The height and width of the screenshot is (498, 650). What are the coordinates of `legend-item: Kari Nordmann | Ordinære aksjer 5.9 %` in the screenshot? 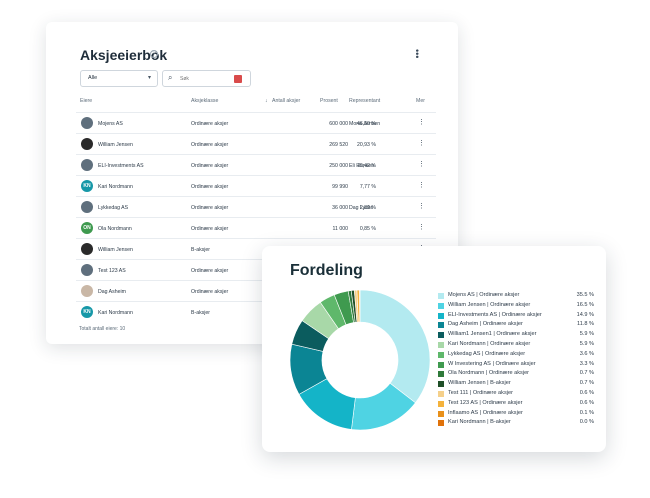 It's located at (518, 346).